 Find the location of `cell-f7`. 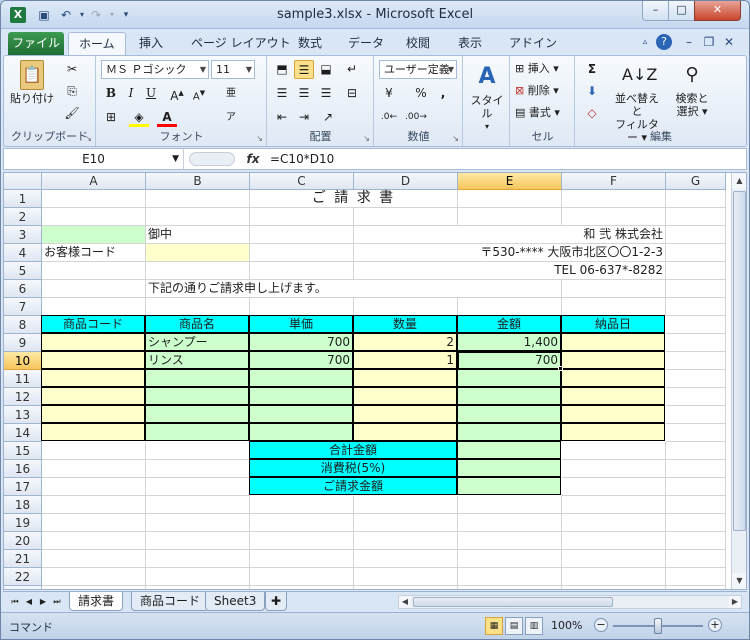

cell-f7 is located at coordinates (614, 307).